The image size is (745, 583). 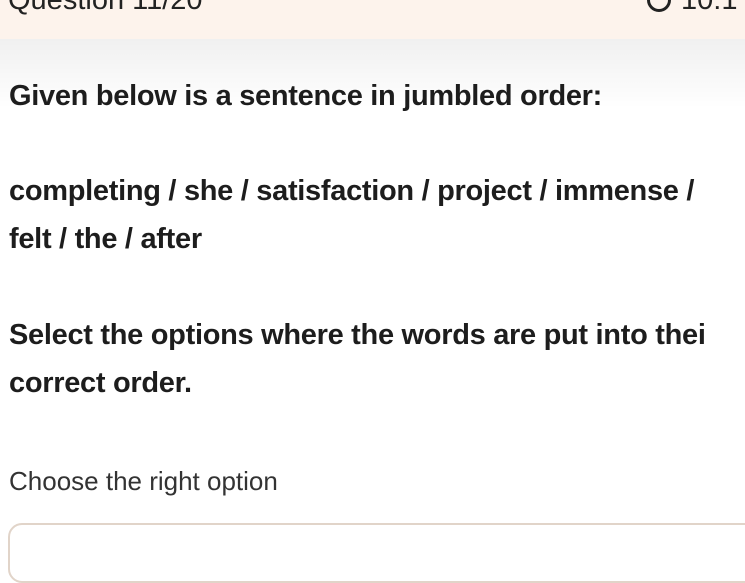 I want to click on timer: 10:1, so click(x=692, y=7).